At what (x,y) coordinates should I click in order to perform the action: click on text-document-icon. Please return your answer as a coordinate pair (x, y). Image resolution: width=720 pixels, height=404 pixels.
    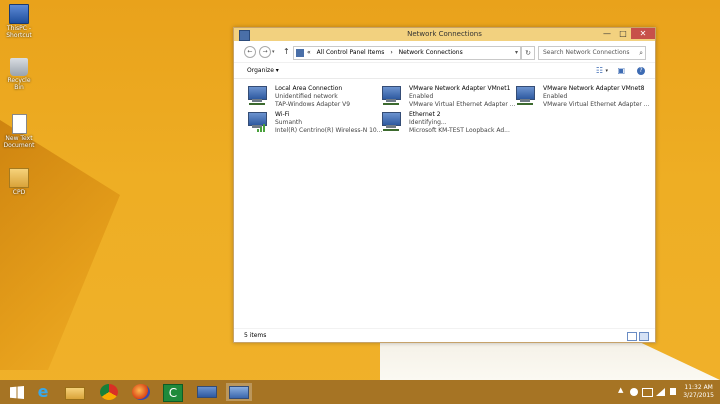
    Looking at the image, I should click on (19, 124).